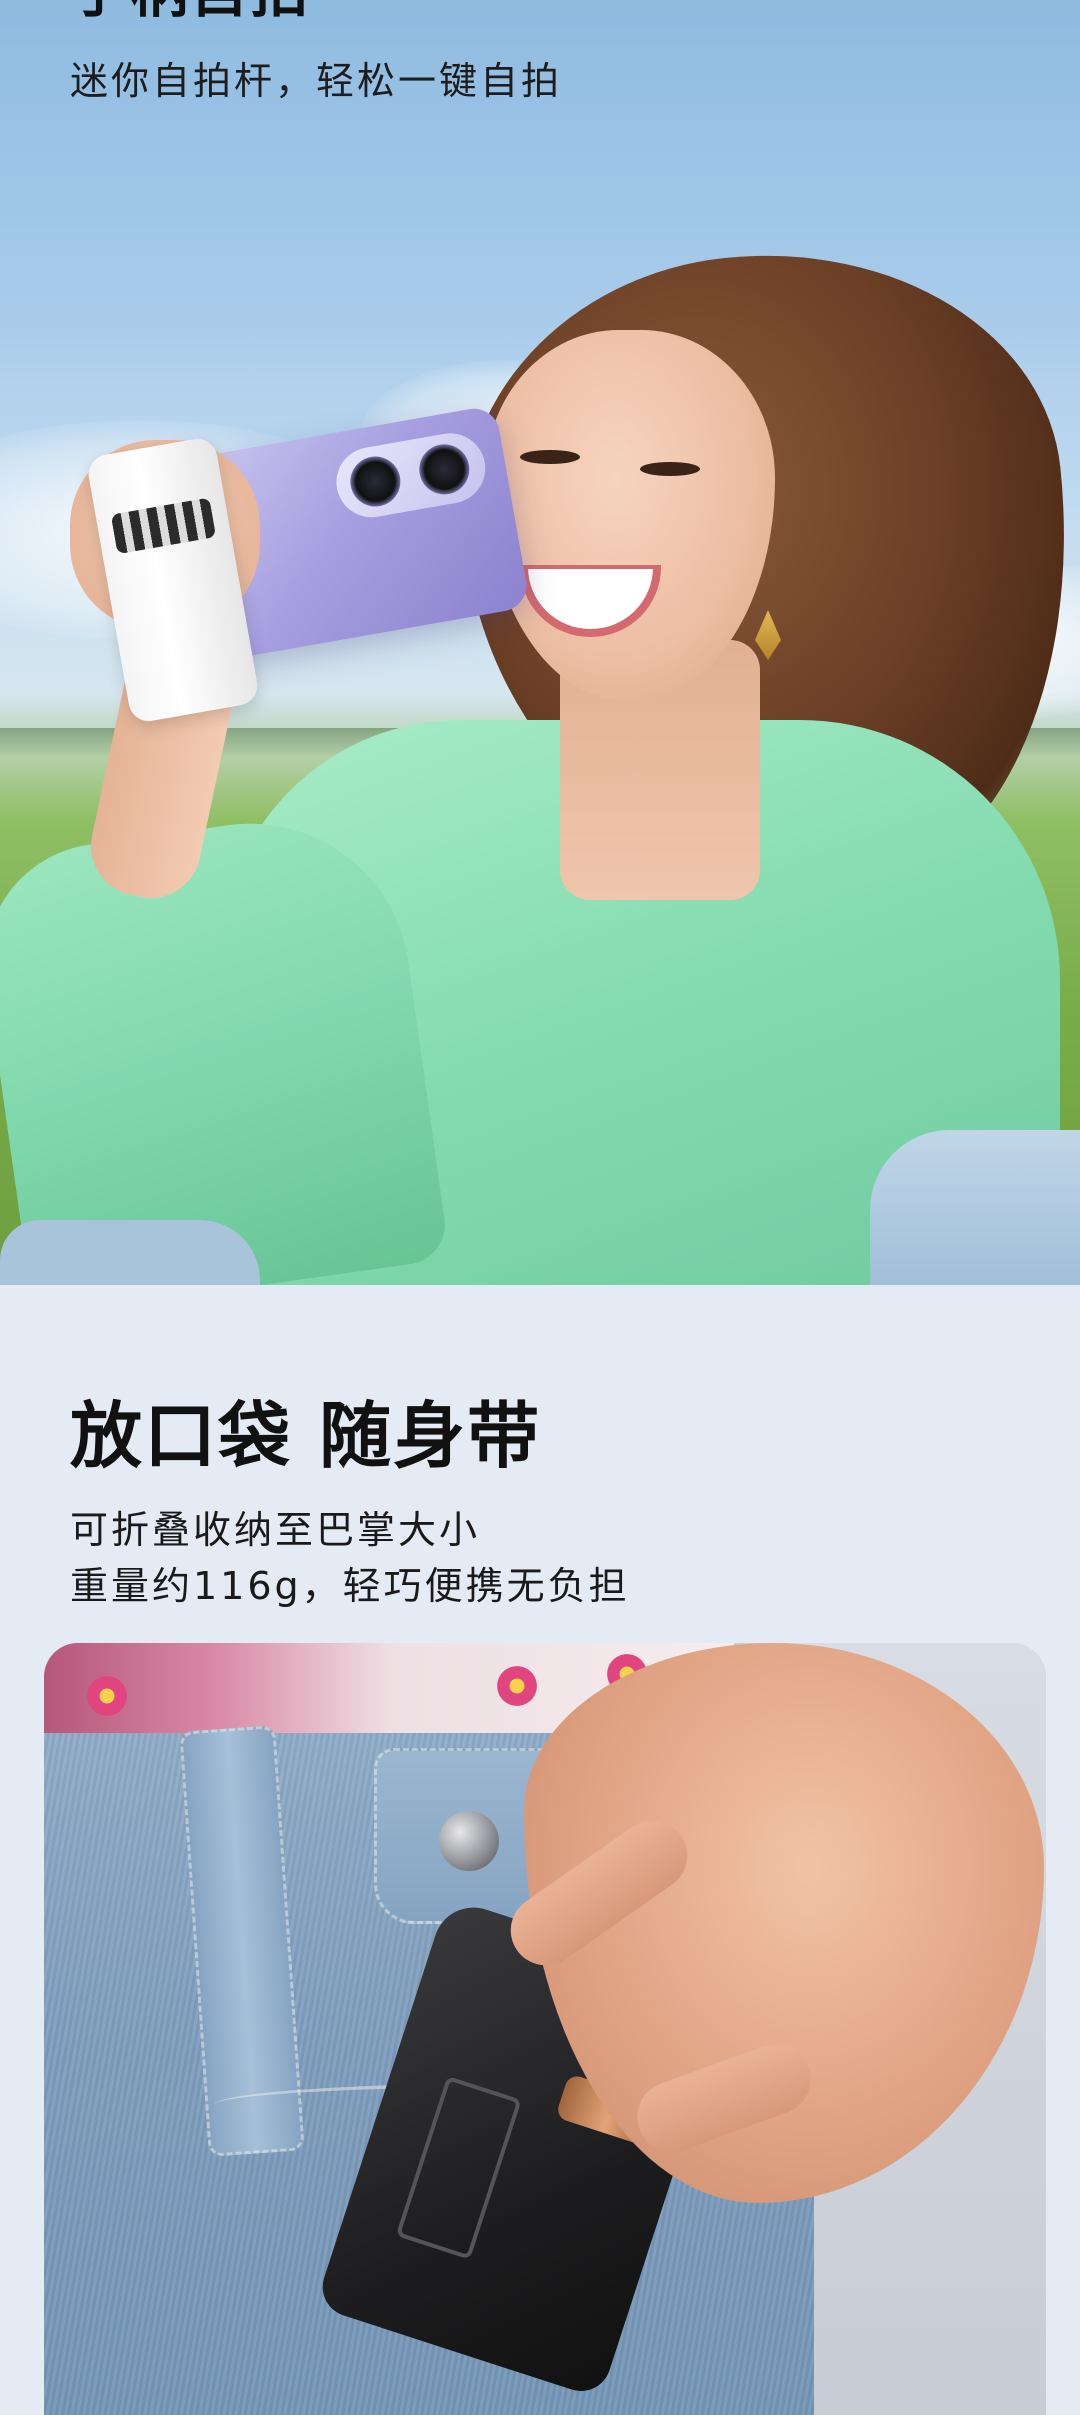  What do you see at coordinates (306, 1436) in the screenshot?
I see `section-title: 放口袋 随身带` at bounding box center [306, 1436].